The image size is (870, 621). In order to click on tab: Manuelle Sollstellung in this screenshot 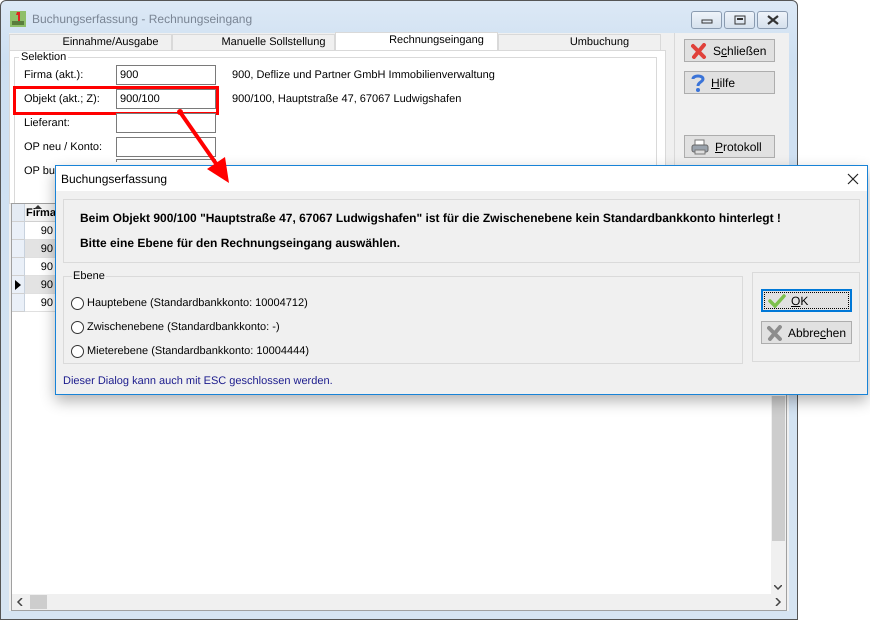, I will do `click(253, 42)`.